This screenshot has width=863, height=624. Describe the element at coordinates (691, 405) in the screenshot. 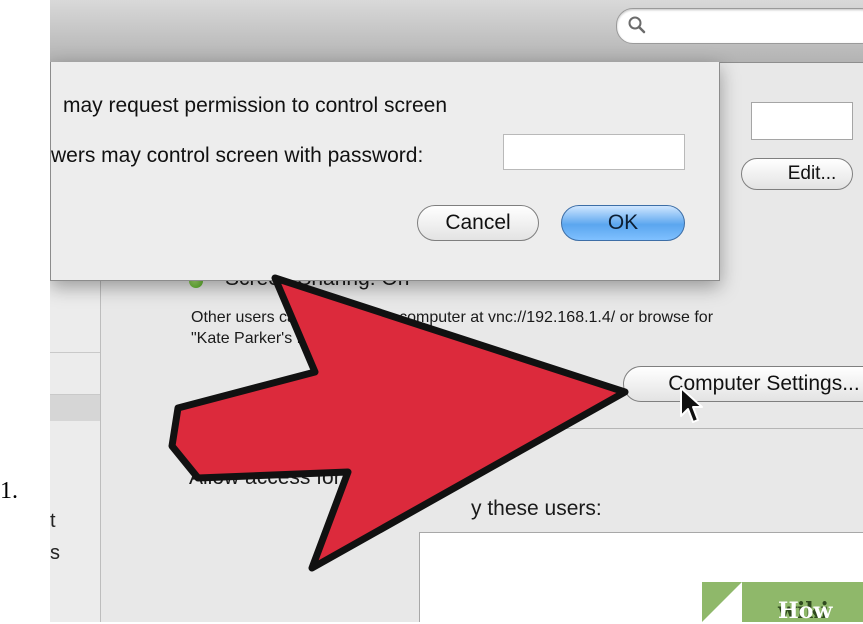

I see `mouse-cursor-icon` at that location.